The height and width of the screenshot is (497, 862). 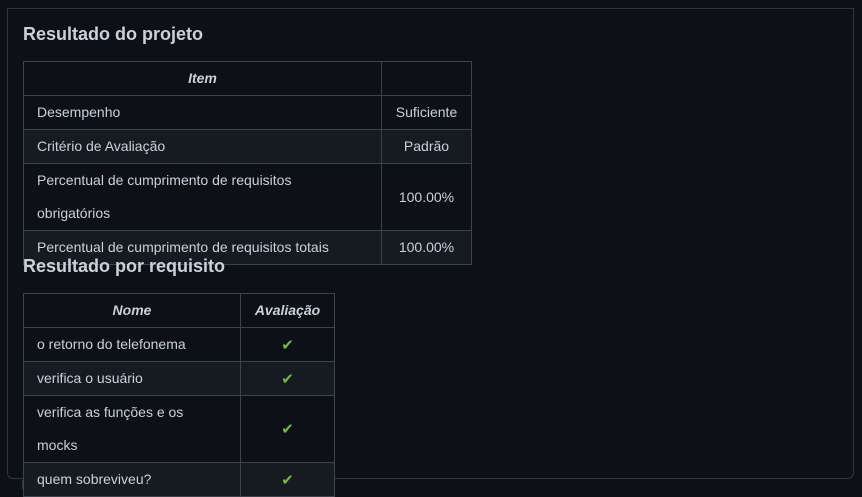 What do you see at coordinates (113, 34) in the screenshot?
I see `project-result-heading: Resultado do projeto` at bounding box center [113, 34].